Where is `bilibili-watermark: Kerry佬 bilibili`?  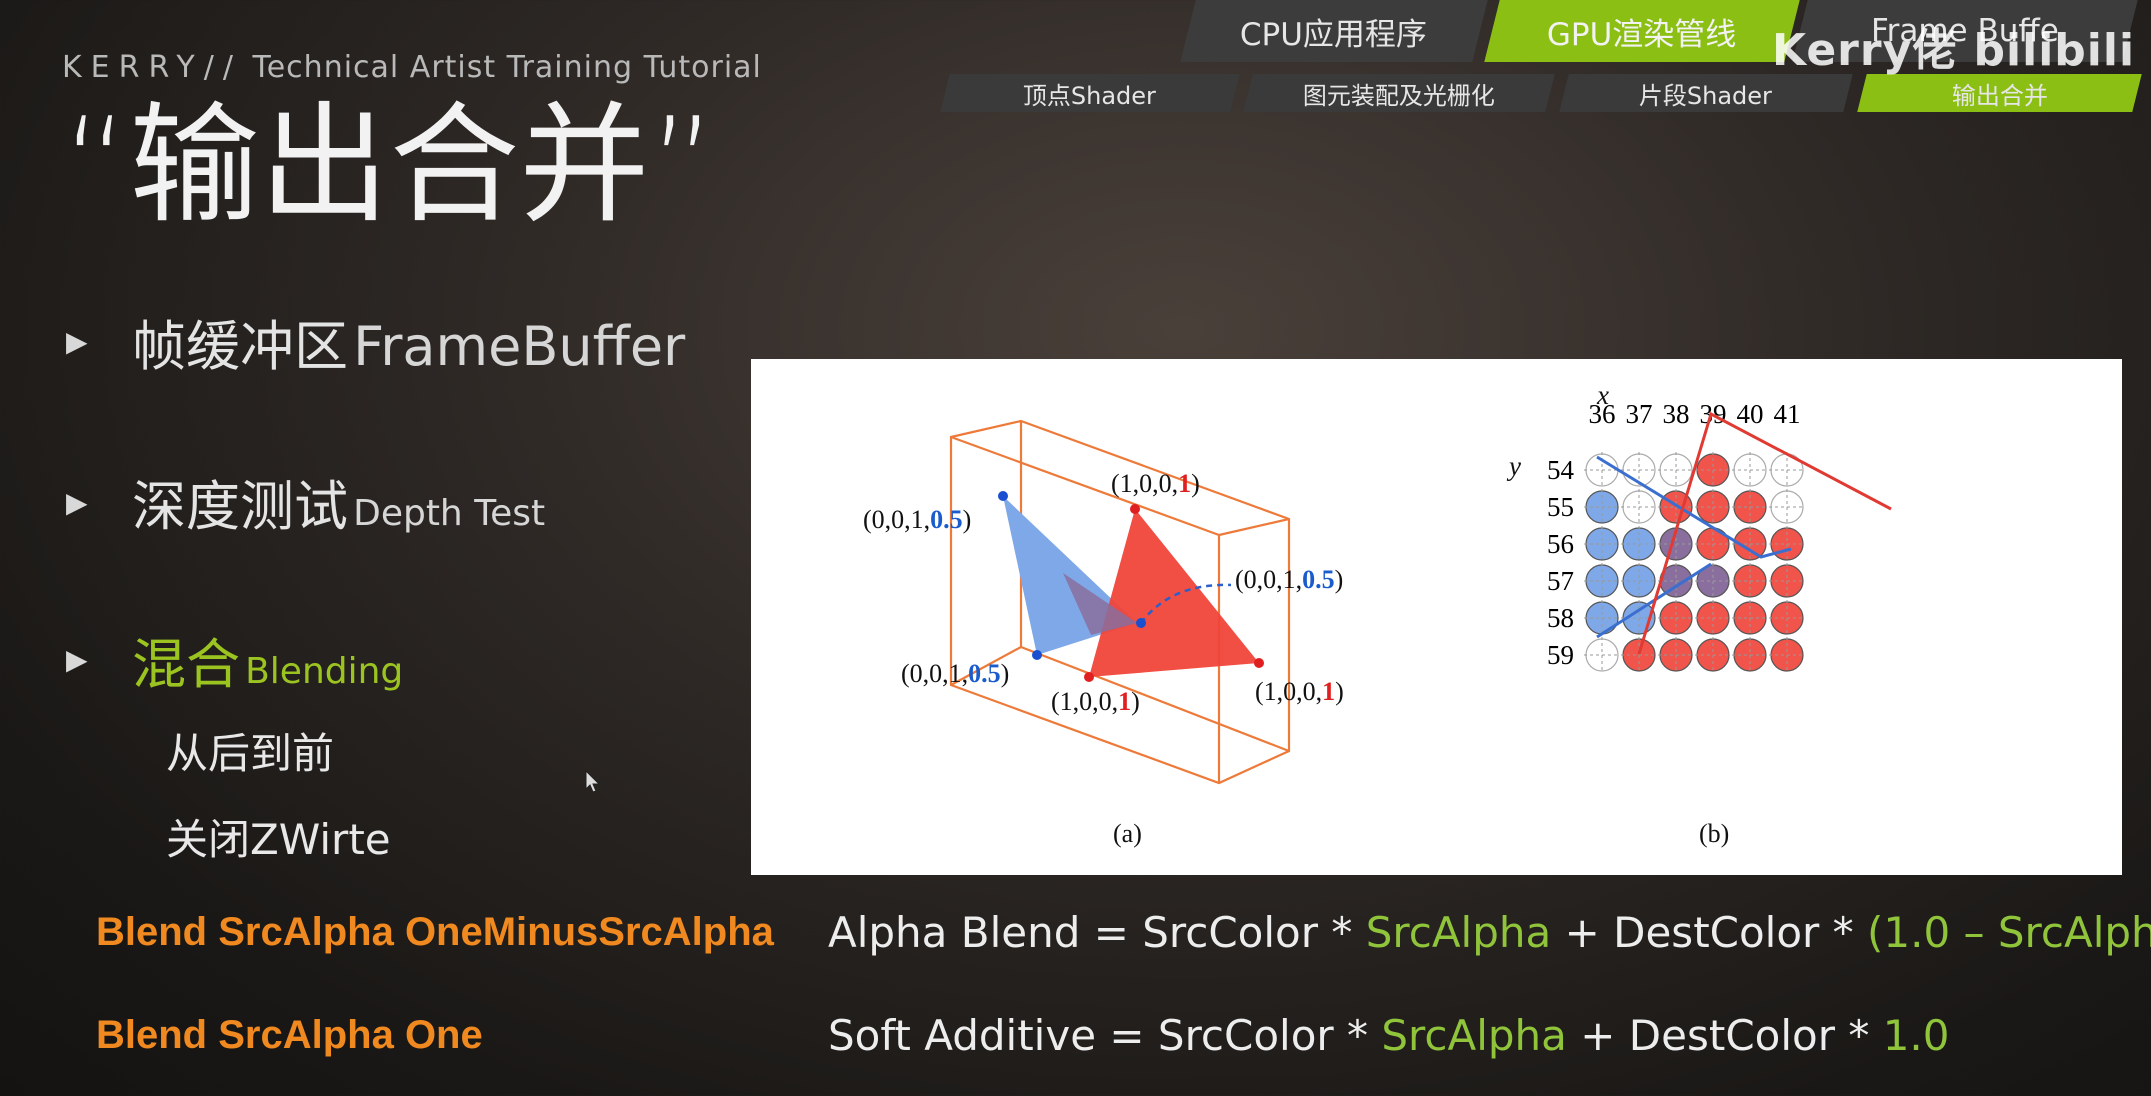
bilibili-watermark: Kerry佬 bilibili is located at coordinates (1954, 50).